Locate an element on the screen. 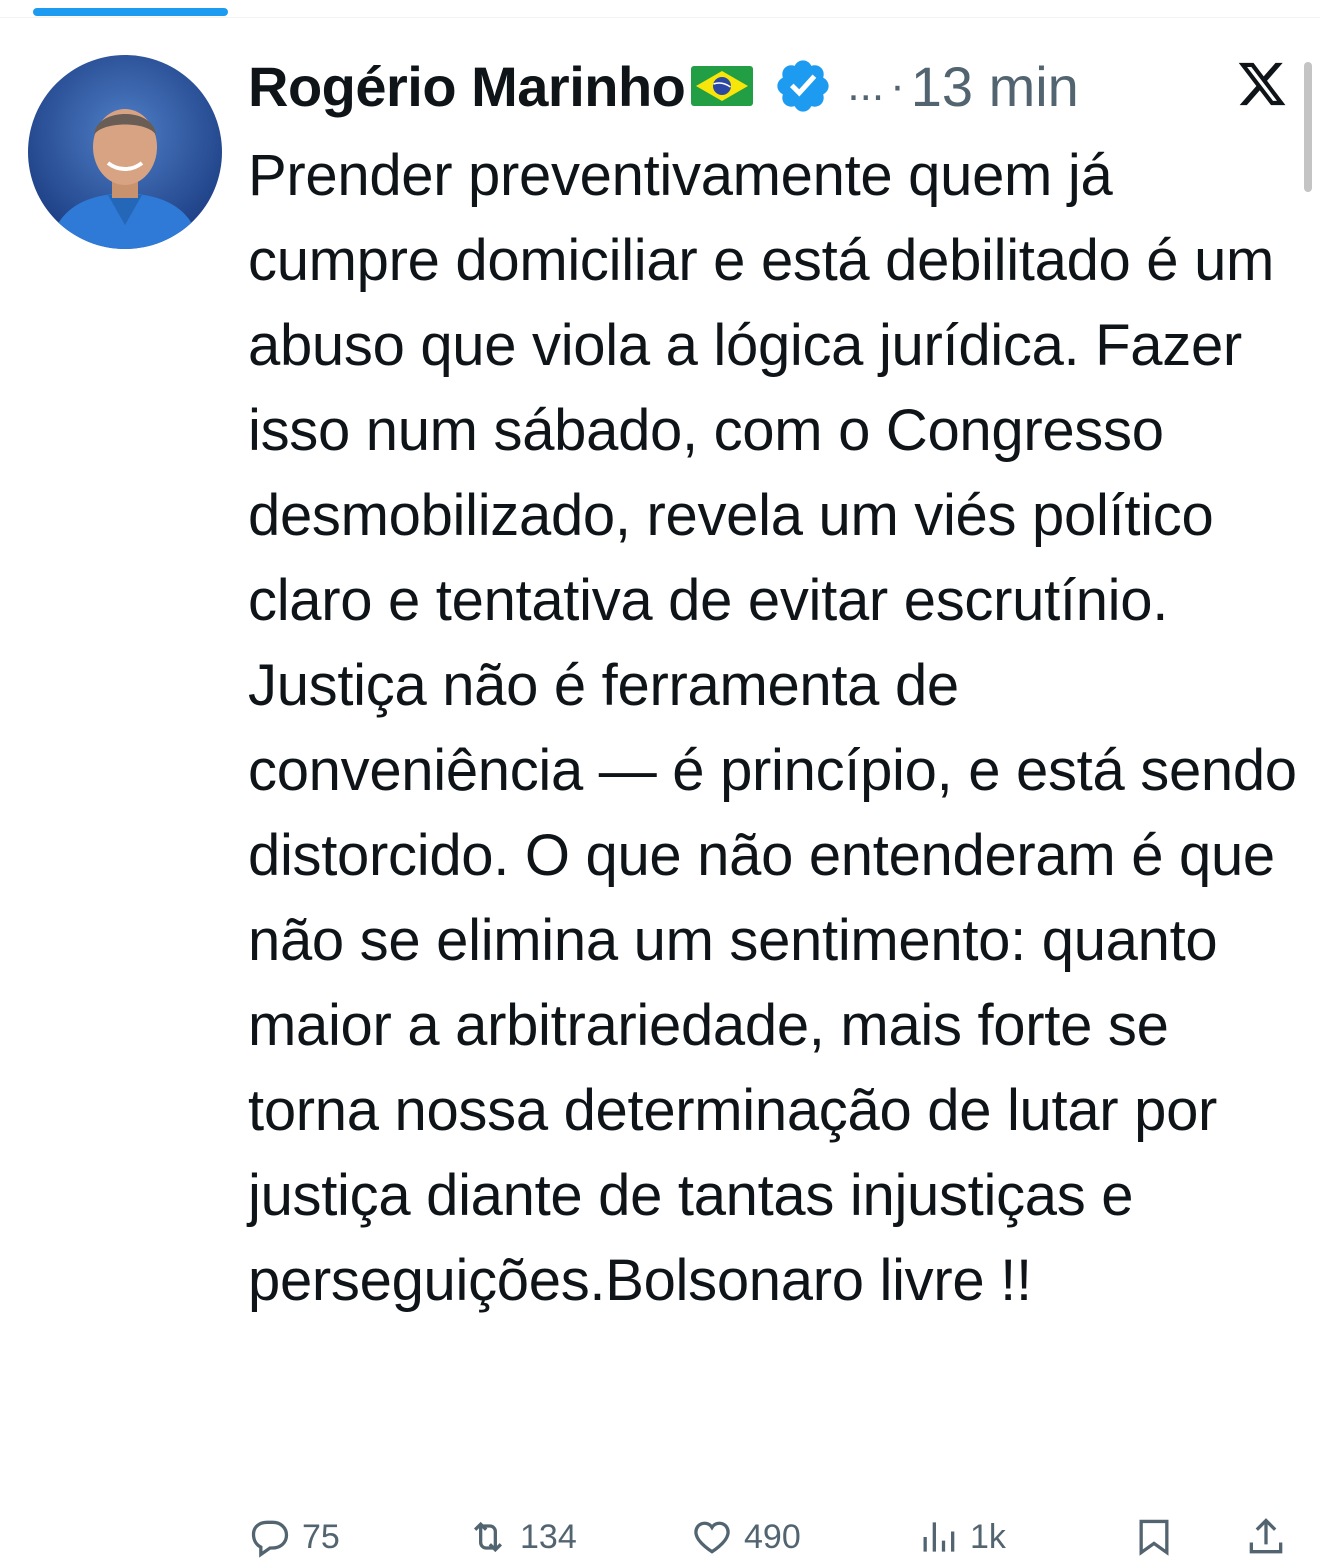 The image size is (1320, 1559). bookmark-icon is located at coordinates (1154, 1537).